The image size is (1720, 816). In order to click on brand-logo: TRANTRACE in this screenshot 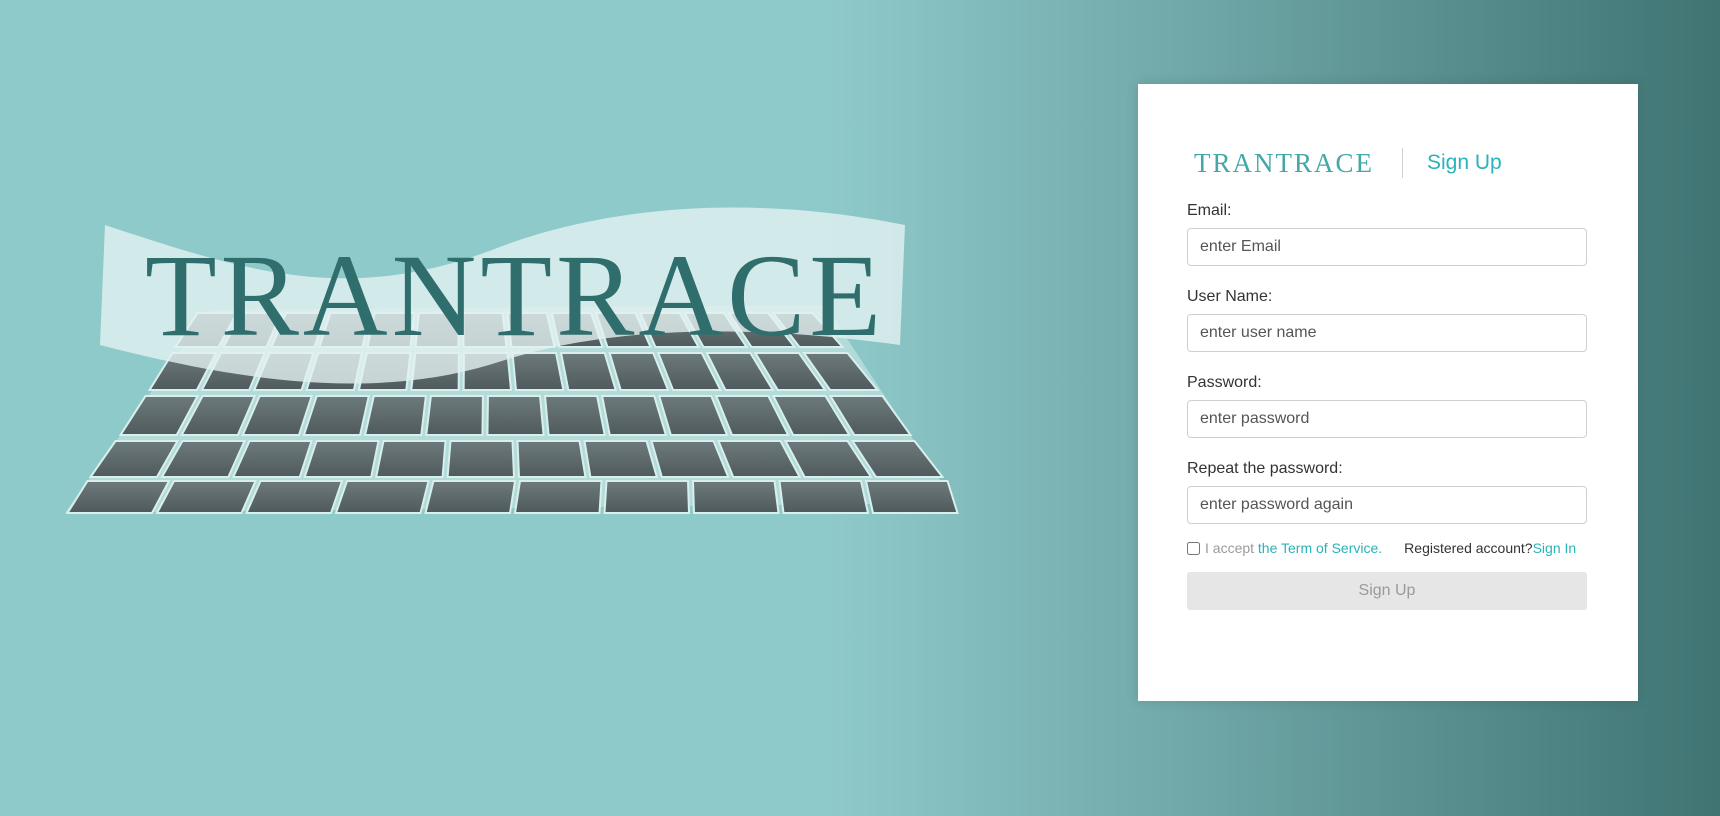, I will do `click(1284, 162)`.